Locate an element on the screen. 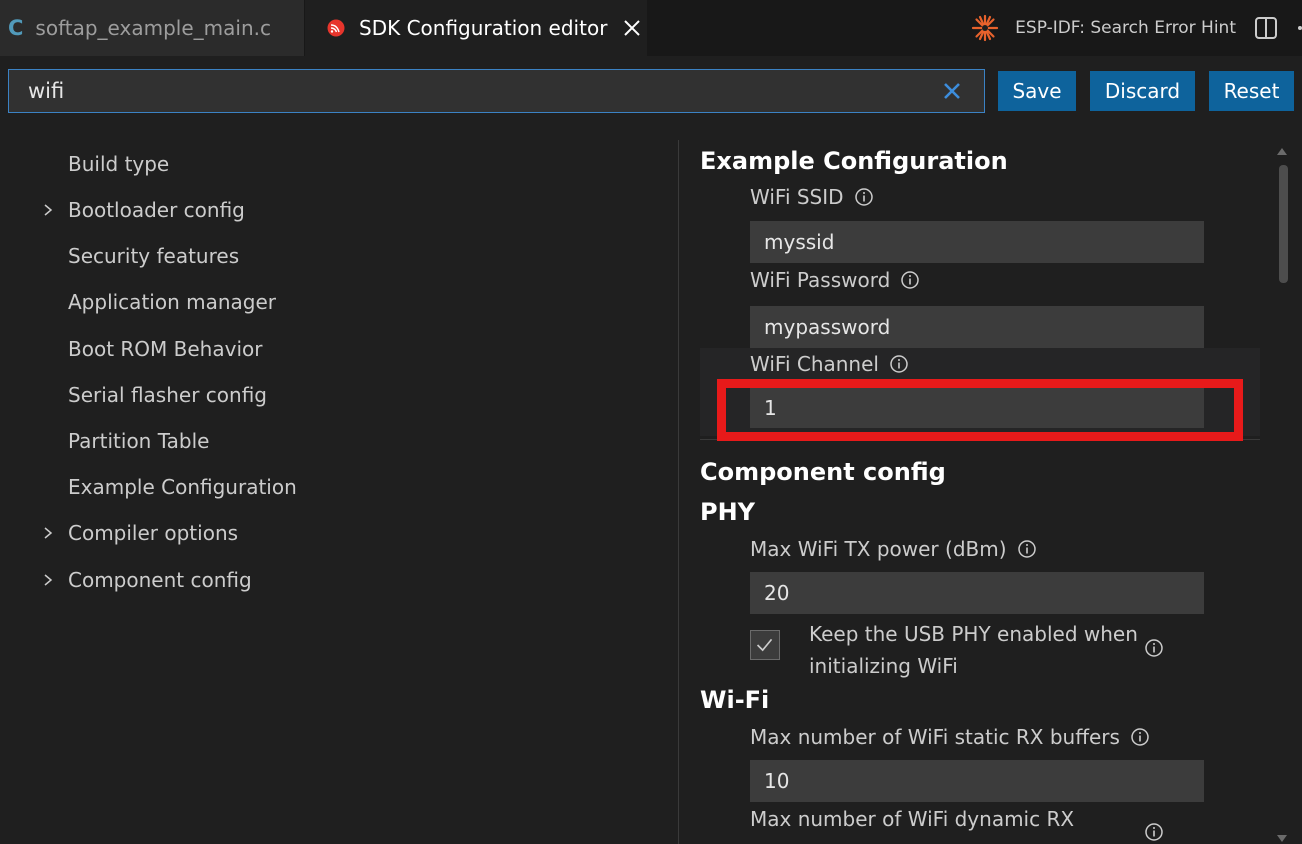  row-separator is located at coordinates (980, 439).